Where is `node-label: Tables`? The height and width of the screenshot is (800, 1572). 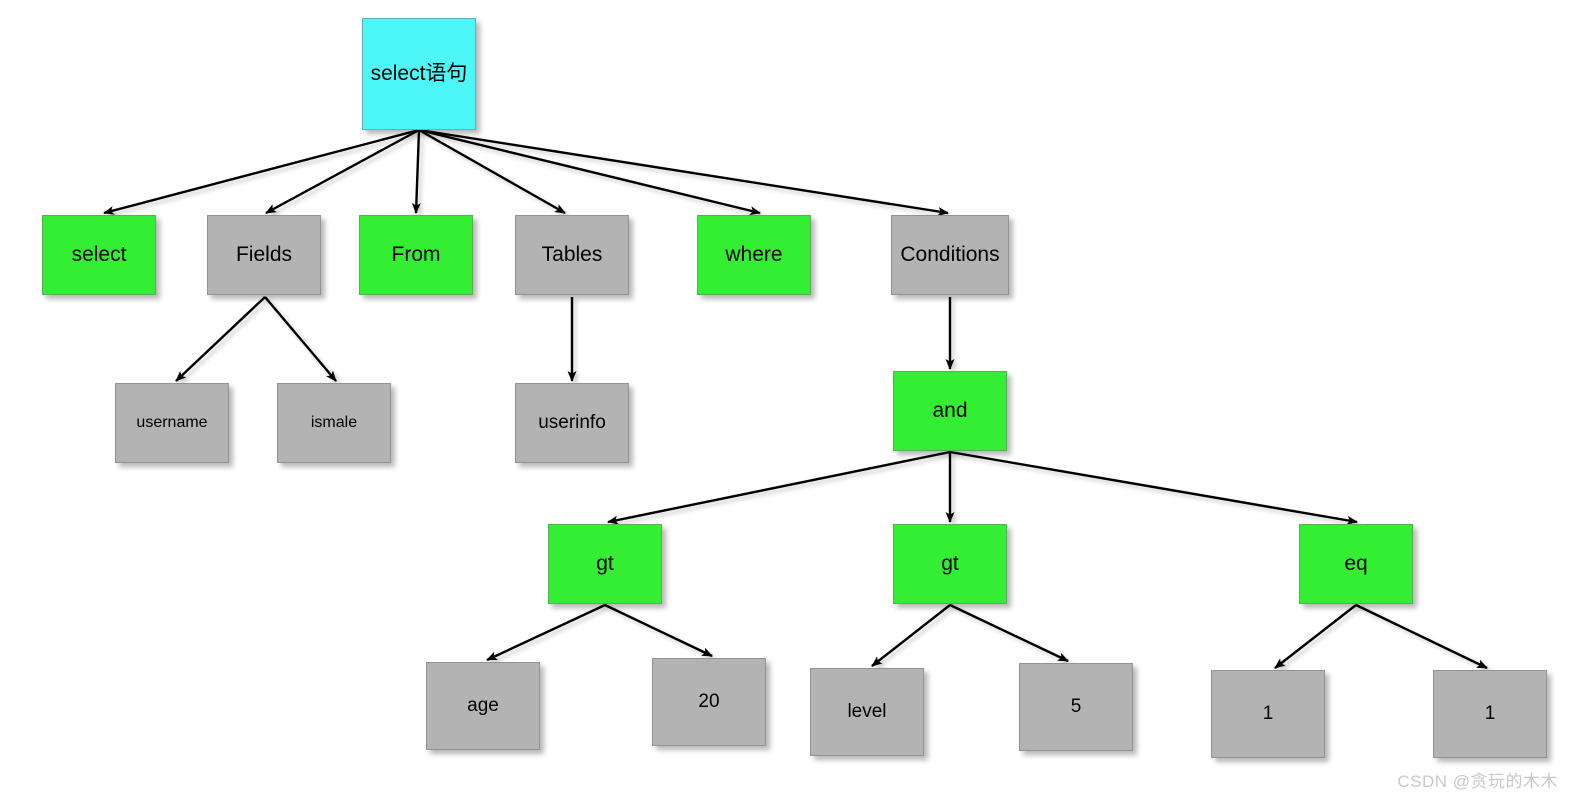
node-label: Tables is located at coordinates (572, 255).